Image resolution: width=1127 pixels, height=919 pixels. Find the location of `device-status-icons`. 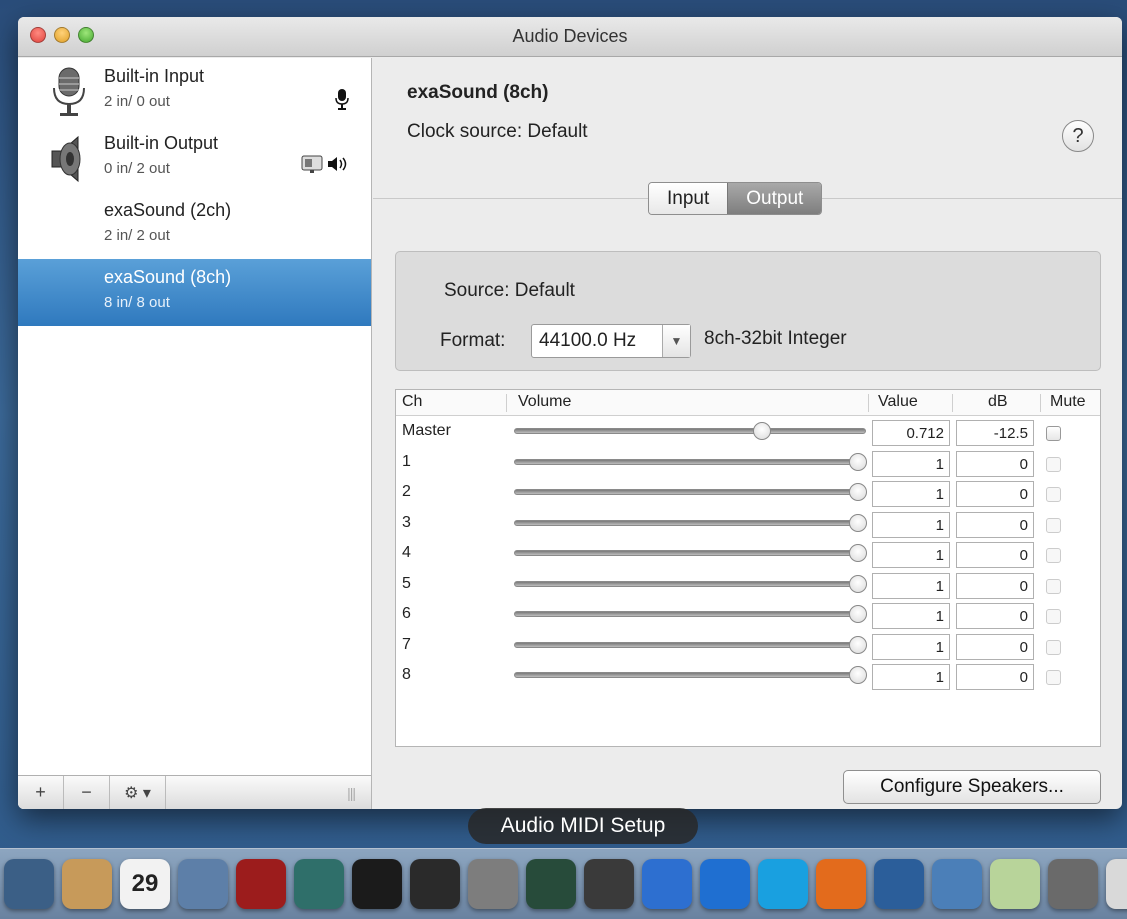

device-status-icons is located at coordinates (325, 164).